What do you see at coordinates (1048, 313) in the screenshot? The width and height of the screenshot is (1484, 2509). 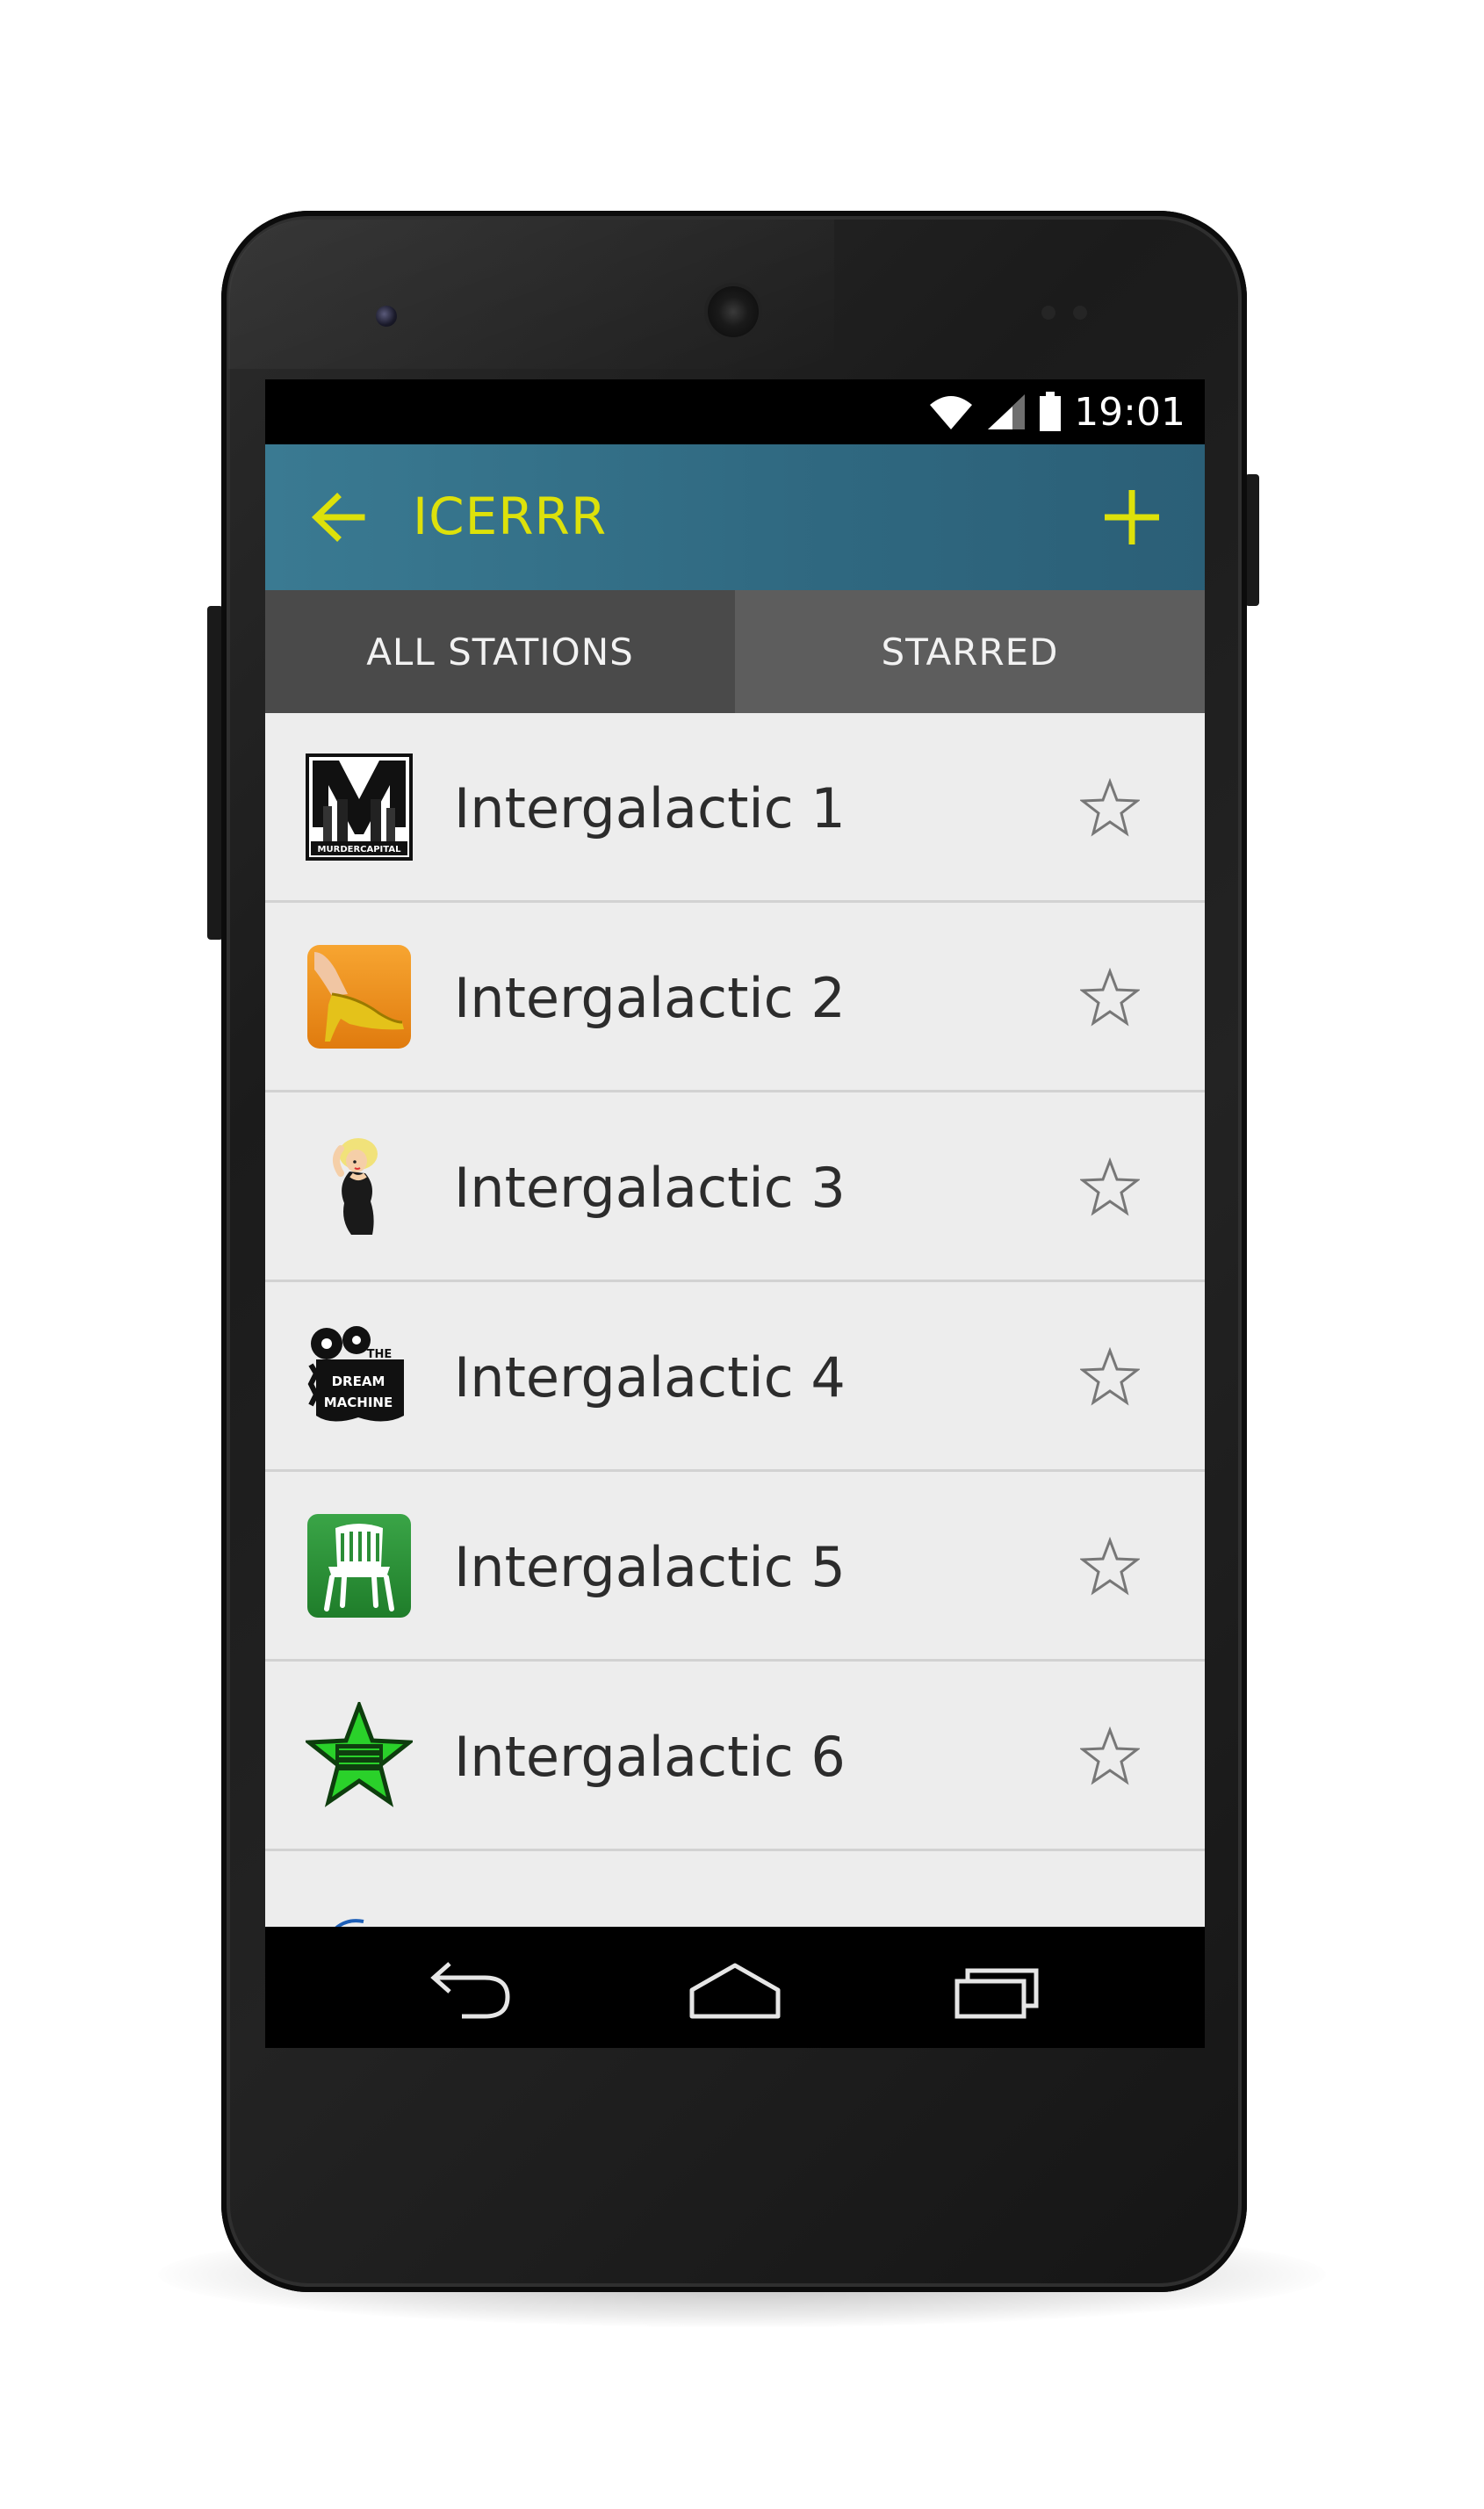 I see `proximity-sensor` at bounding box center [1048, 313].